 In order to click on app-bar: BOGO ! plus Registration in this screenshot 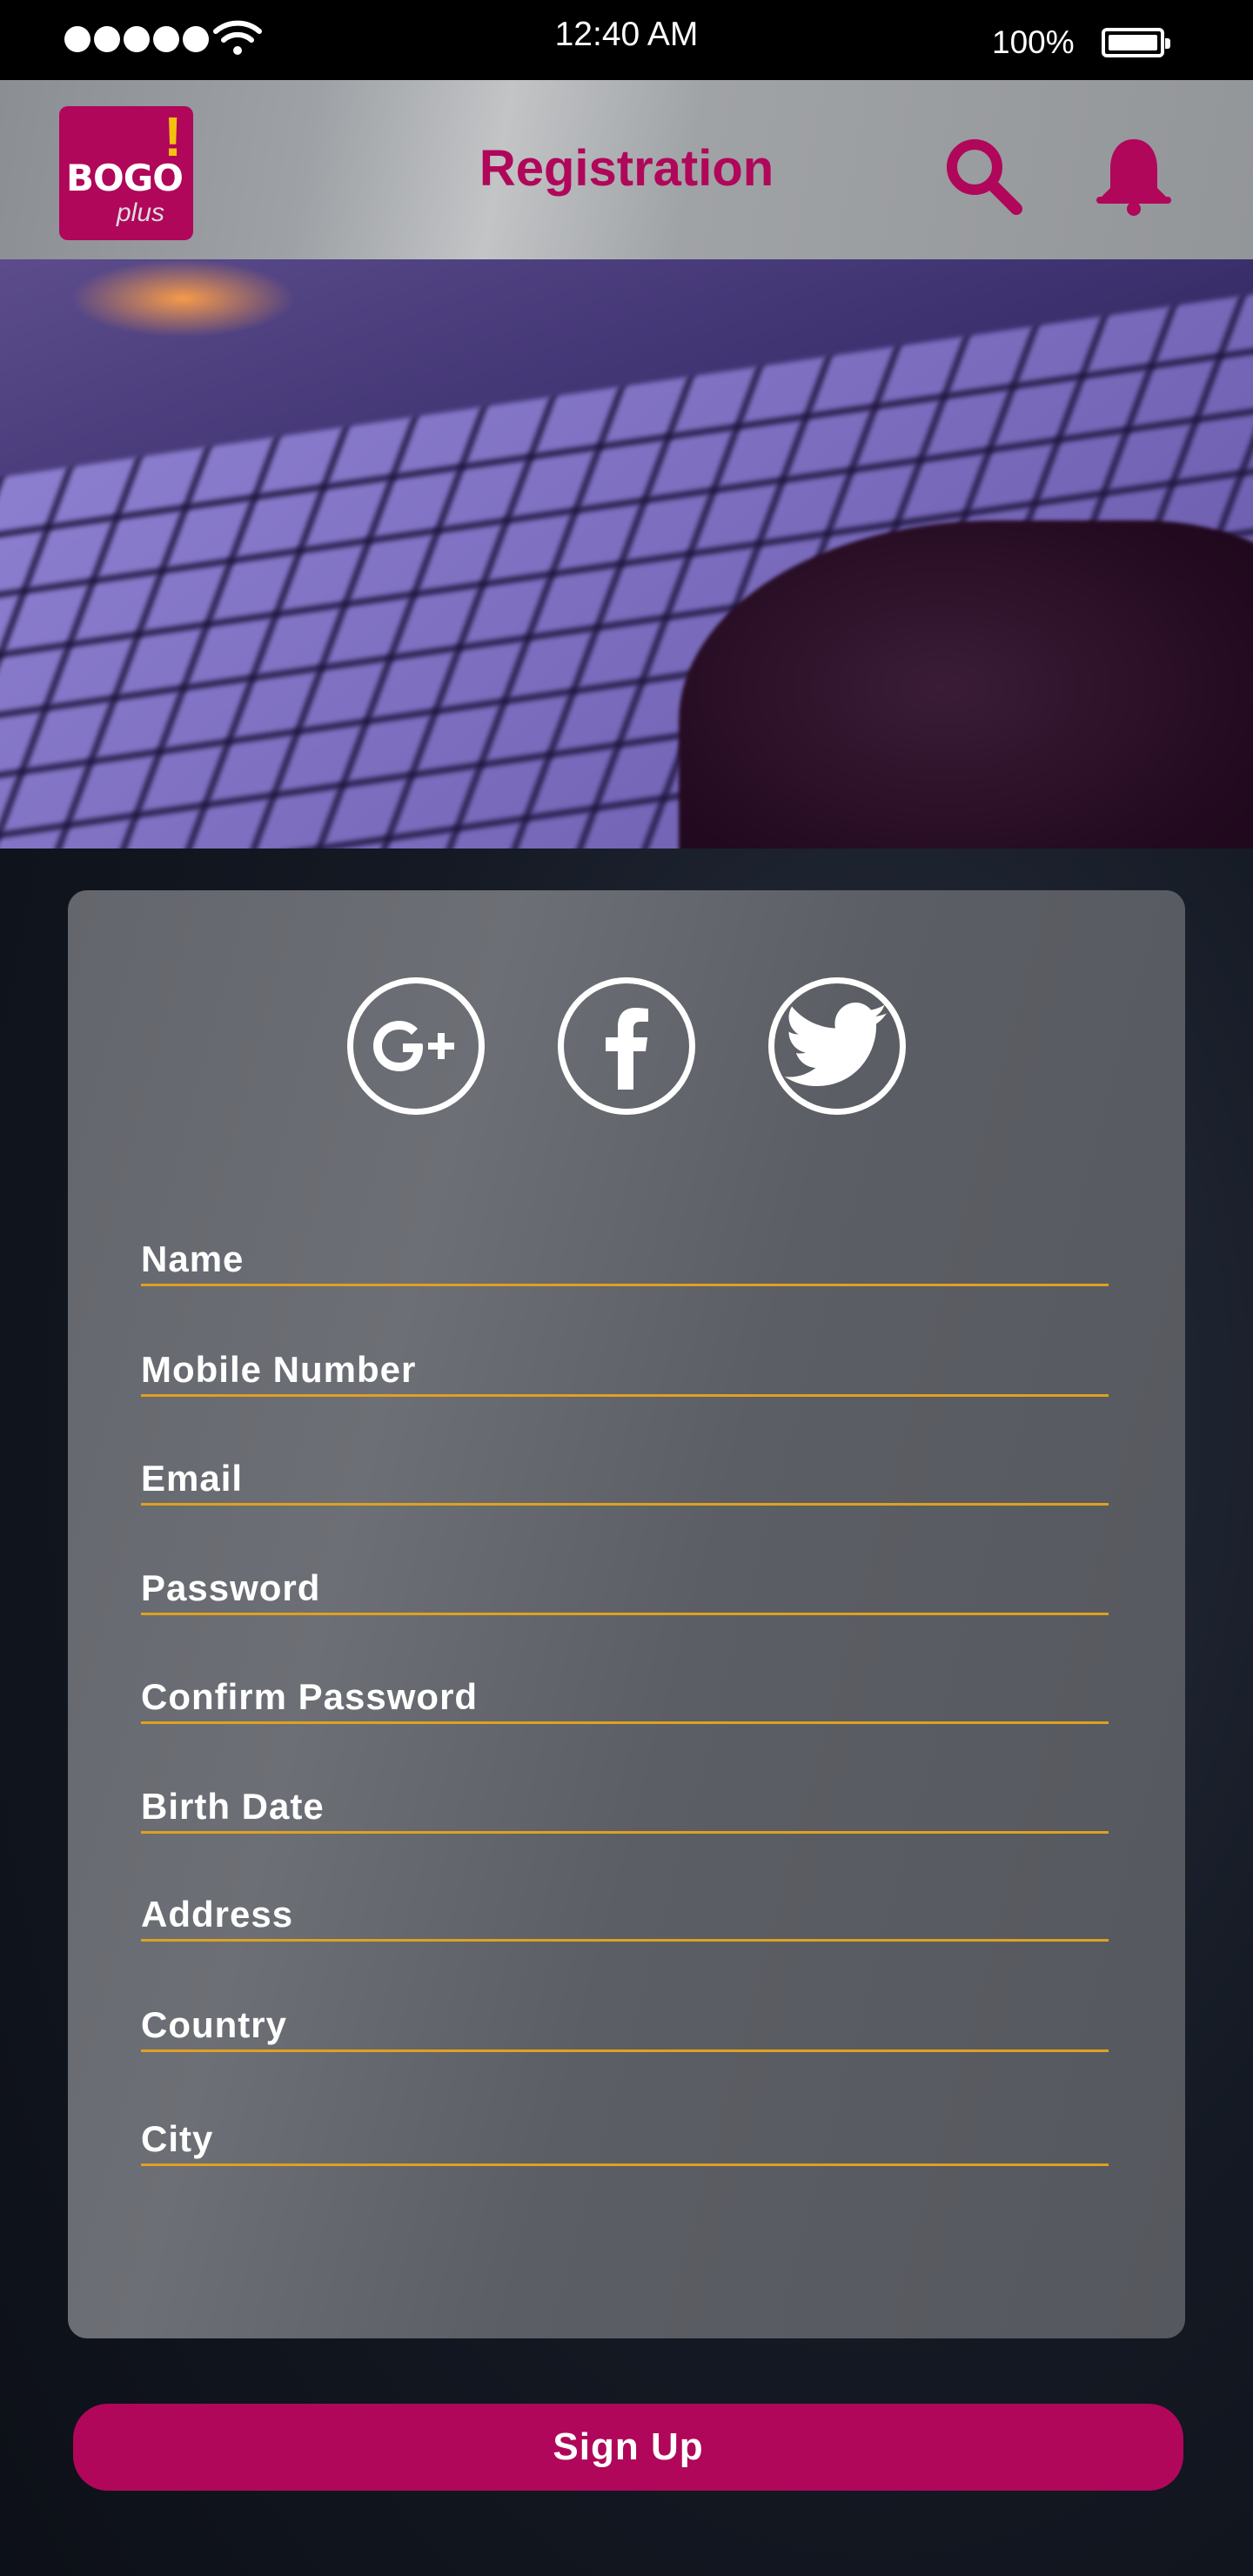, I will do `click(626, 169)`.